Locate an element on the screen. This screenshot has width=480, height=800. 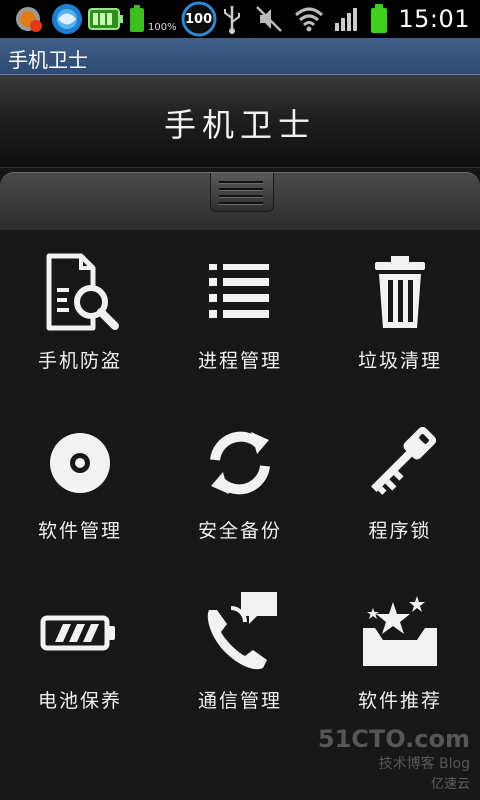
battery-percent-label: 100% is located at coordinates (162, 27).